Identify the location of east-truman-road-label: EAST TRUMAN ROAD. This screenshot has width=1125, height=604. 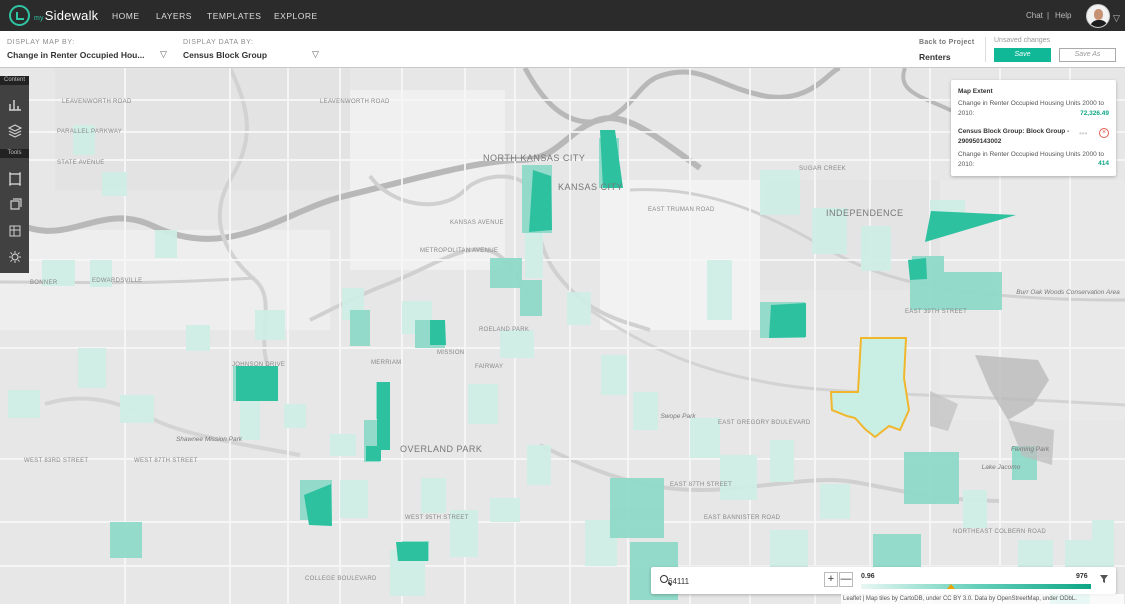
(681, 210).